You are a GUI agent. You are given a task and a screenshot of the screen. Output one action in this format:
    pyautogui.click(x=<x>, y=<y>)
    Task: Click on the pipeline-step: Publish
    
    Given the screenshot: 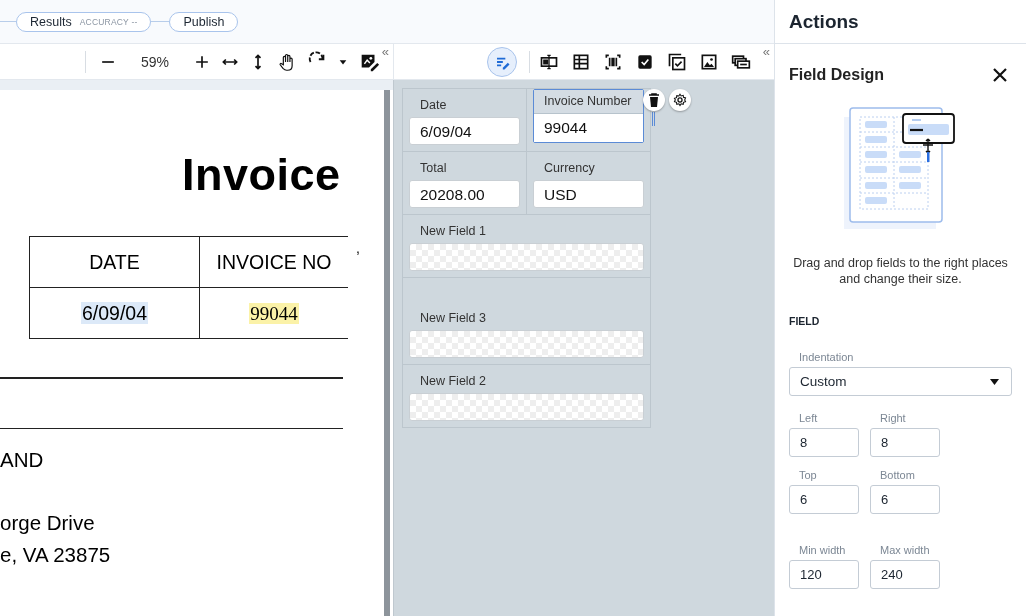 What is the action you would take?
    pyautogui.click(x=204, y=21)
    